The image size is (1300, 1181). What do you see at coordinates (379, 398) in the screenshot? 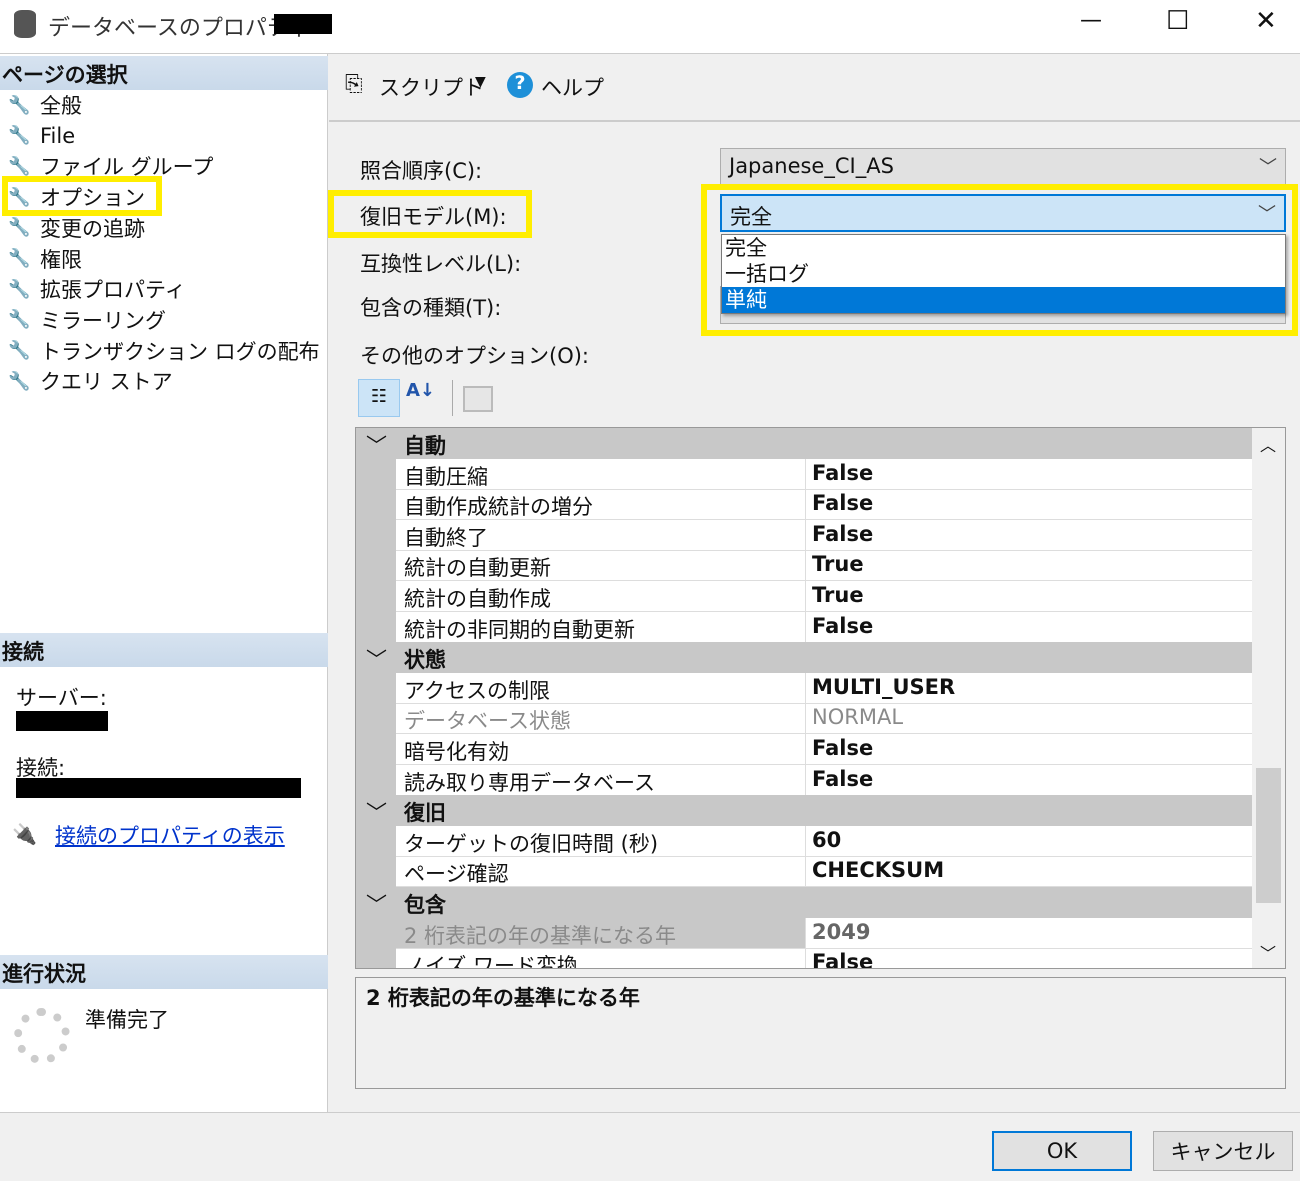
I see `categorized-view-icon: ☷` at bounding box center [379, 398].